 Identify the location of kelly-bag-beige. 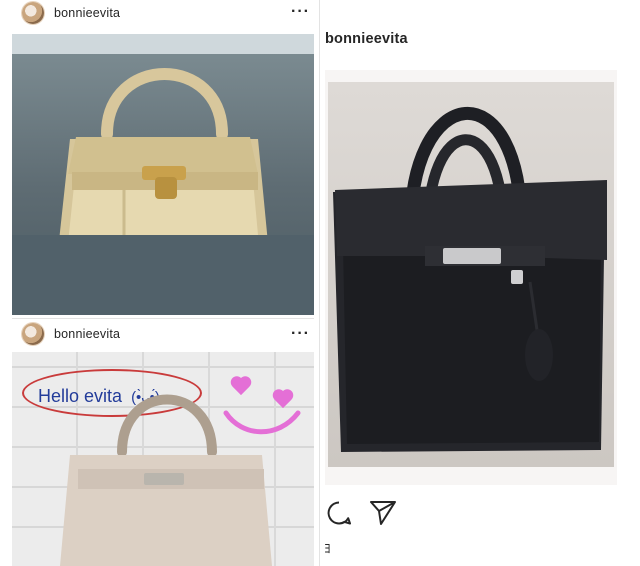
(166, 480).